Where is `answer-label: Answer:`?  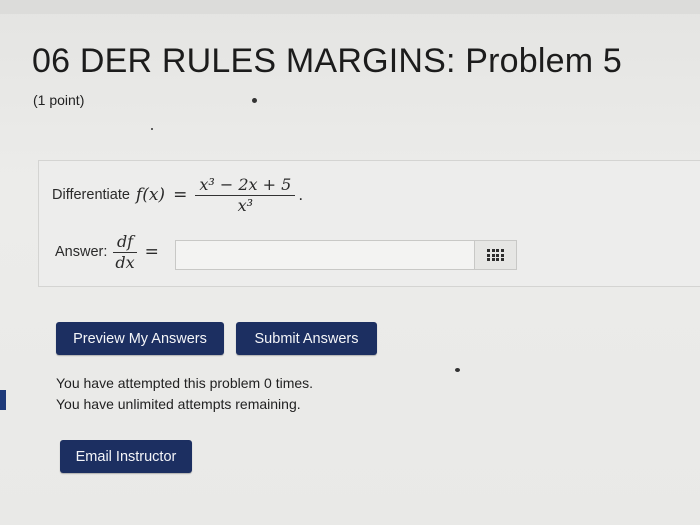 answer-label: Answer: is located at coordinates (81, 252).